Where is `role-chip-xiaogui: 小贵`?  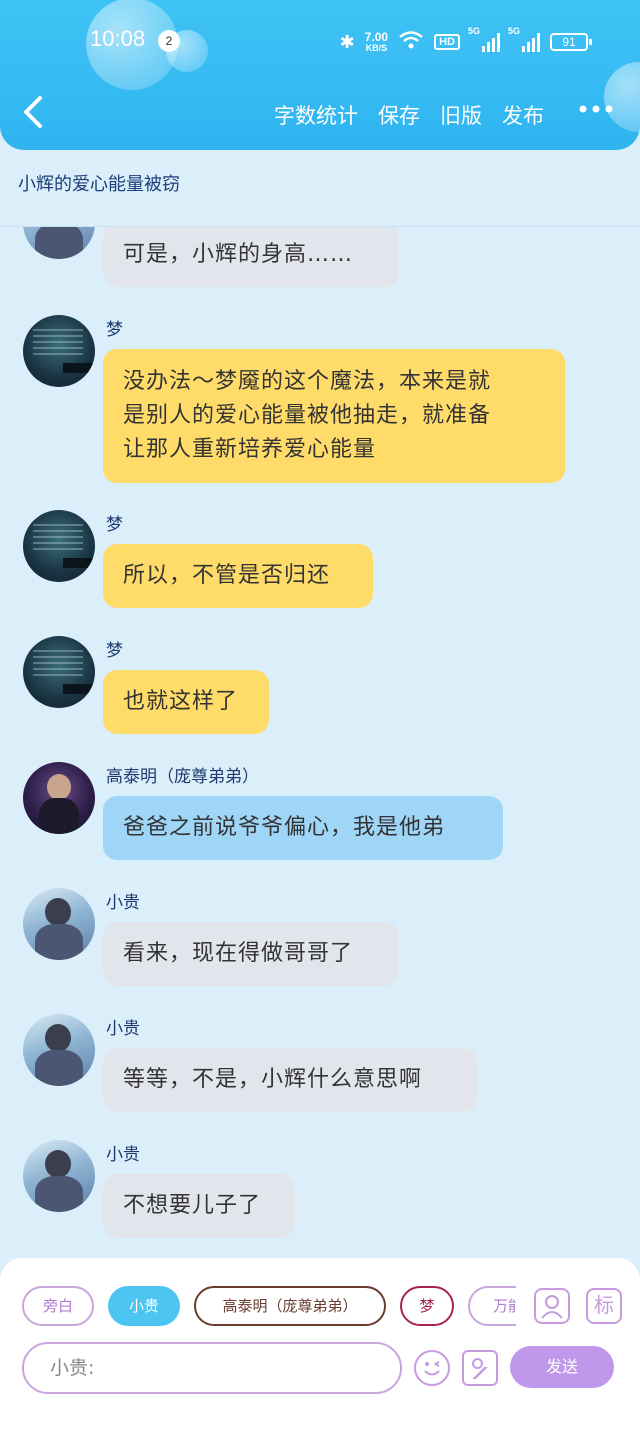 role-chip-xiaogui: 小贵 is located at coordinates (144, 1306).